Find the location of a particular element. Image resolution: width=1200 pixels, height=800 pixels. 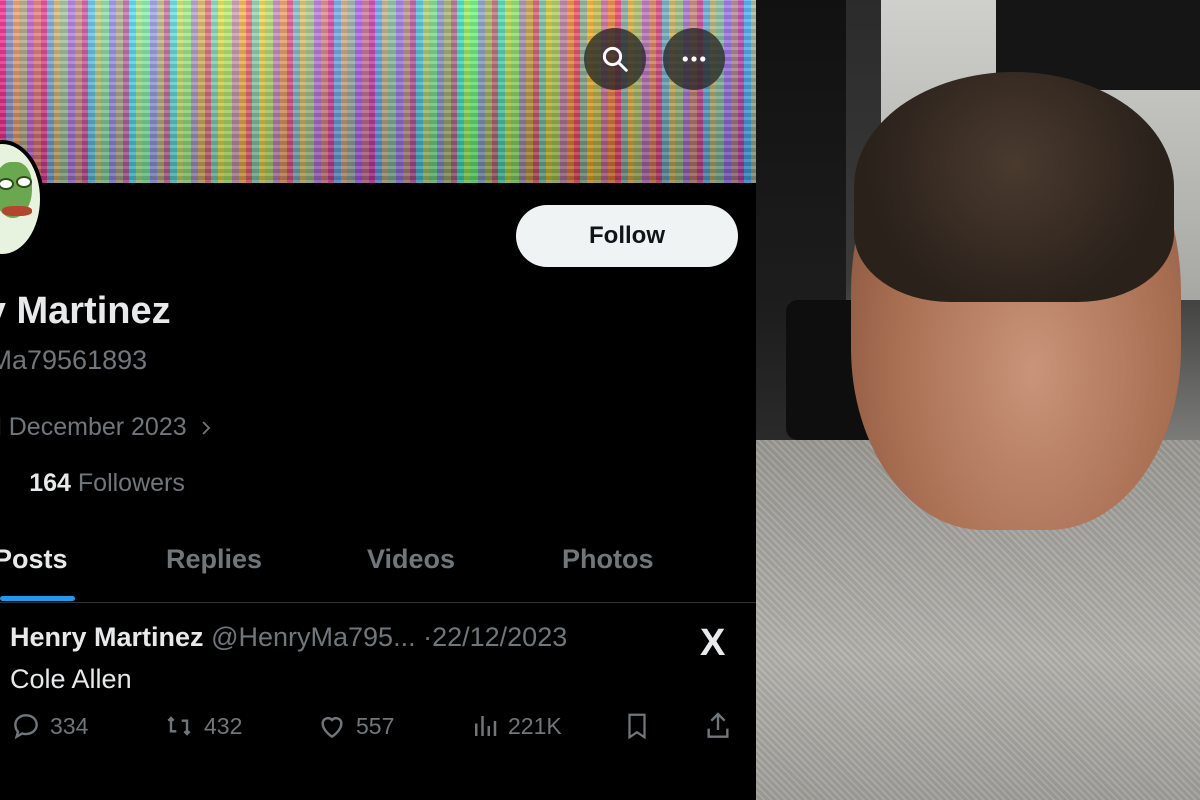

followers-count: 164 is located at coordinates (50, 483).